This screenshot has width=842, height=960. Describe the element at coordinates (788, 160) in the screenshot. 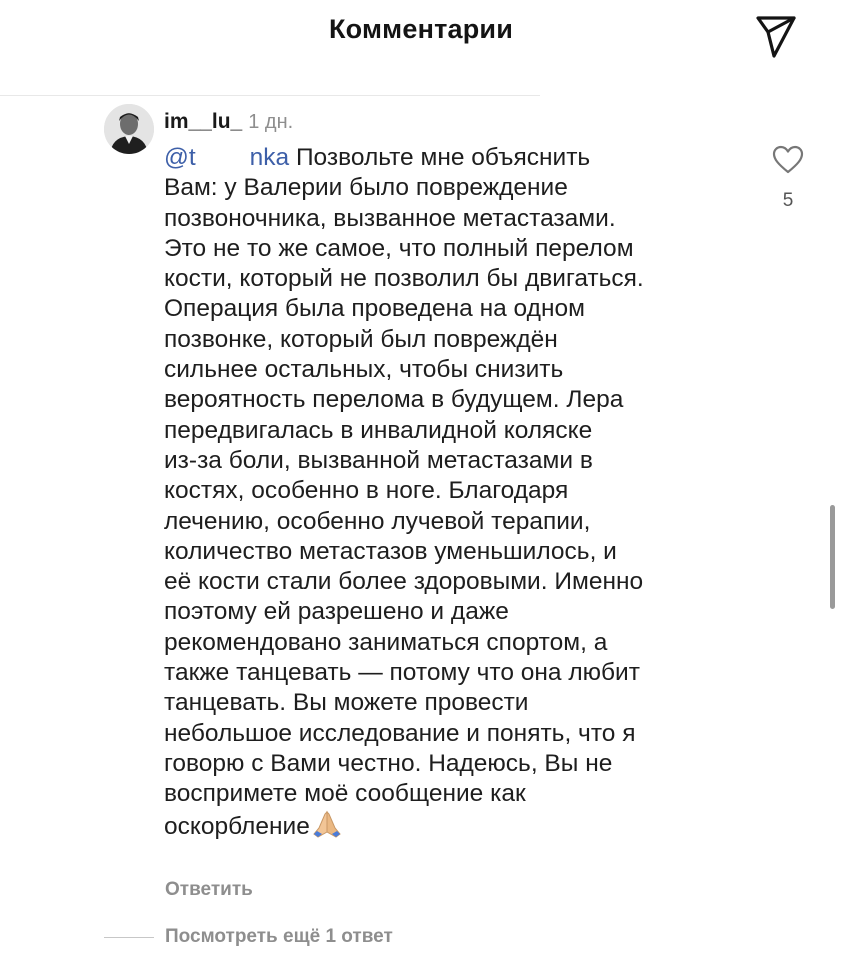

I see `heart-icon` at that location.